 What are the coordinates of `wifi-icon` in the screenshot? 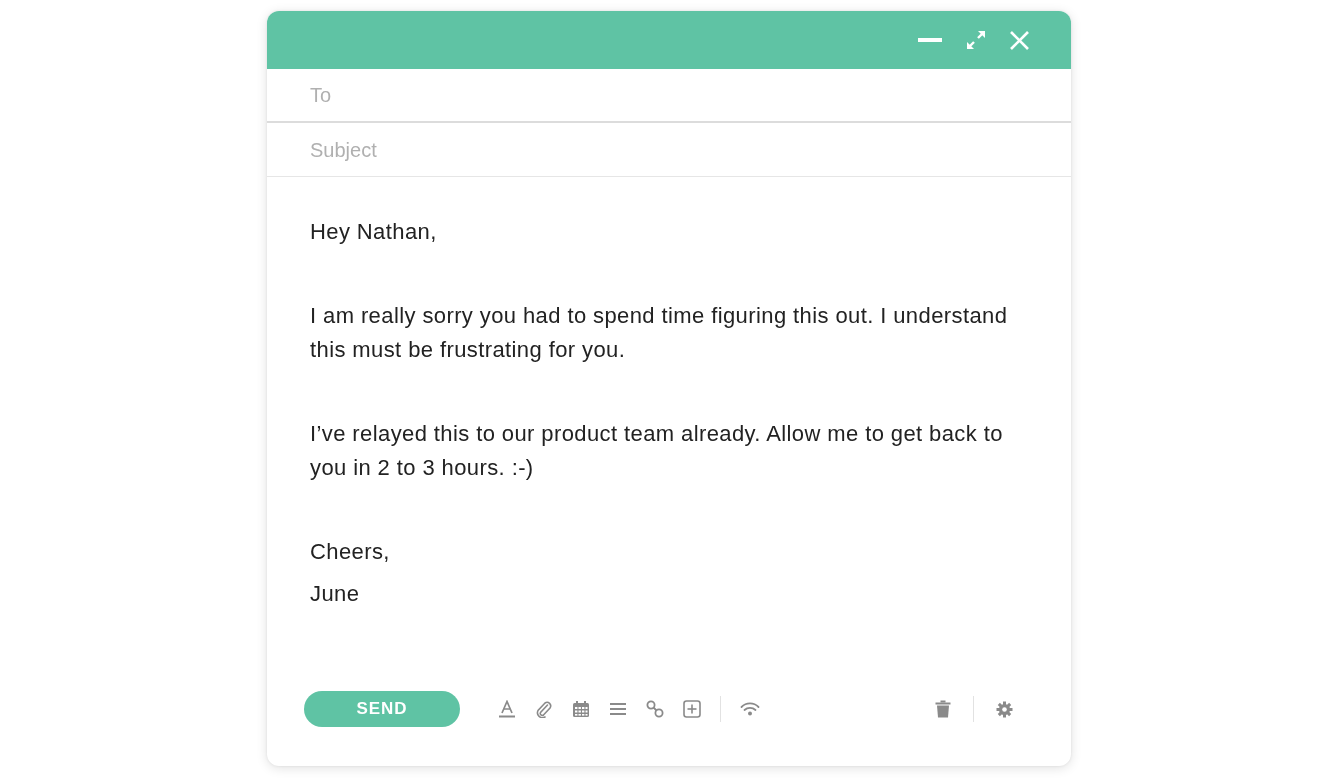 It's located at (750, 709).